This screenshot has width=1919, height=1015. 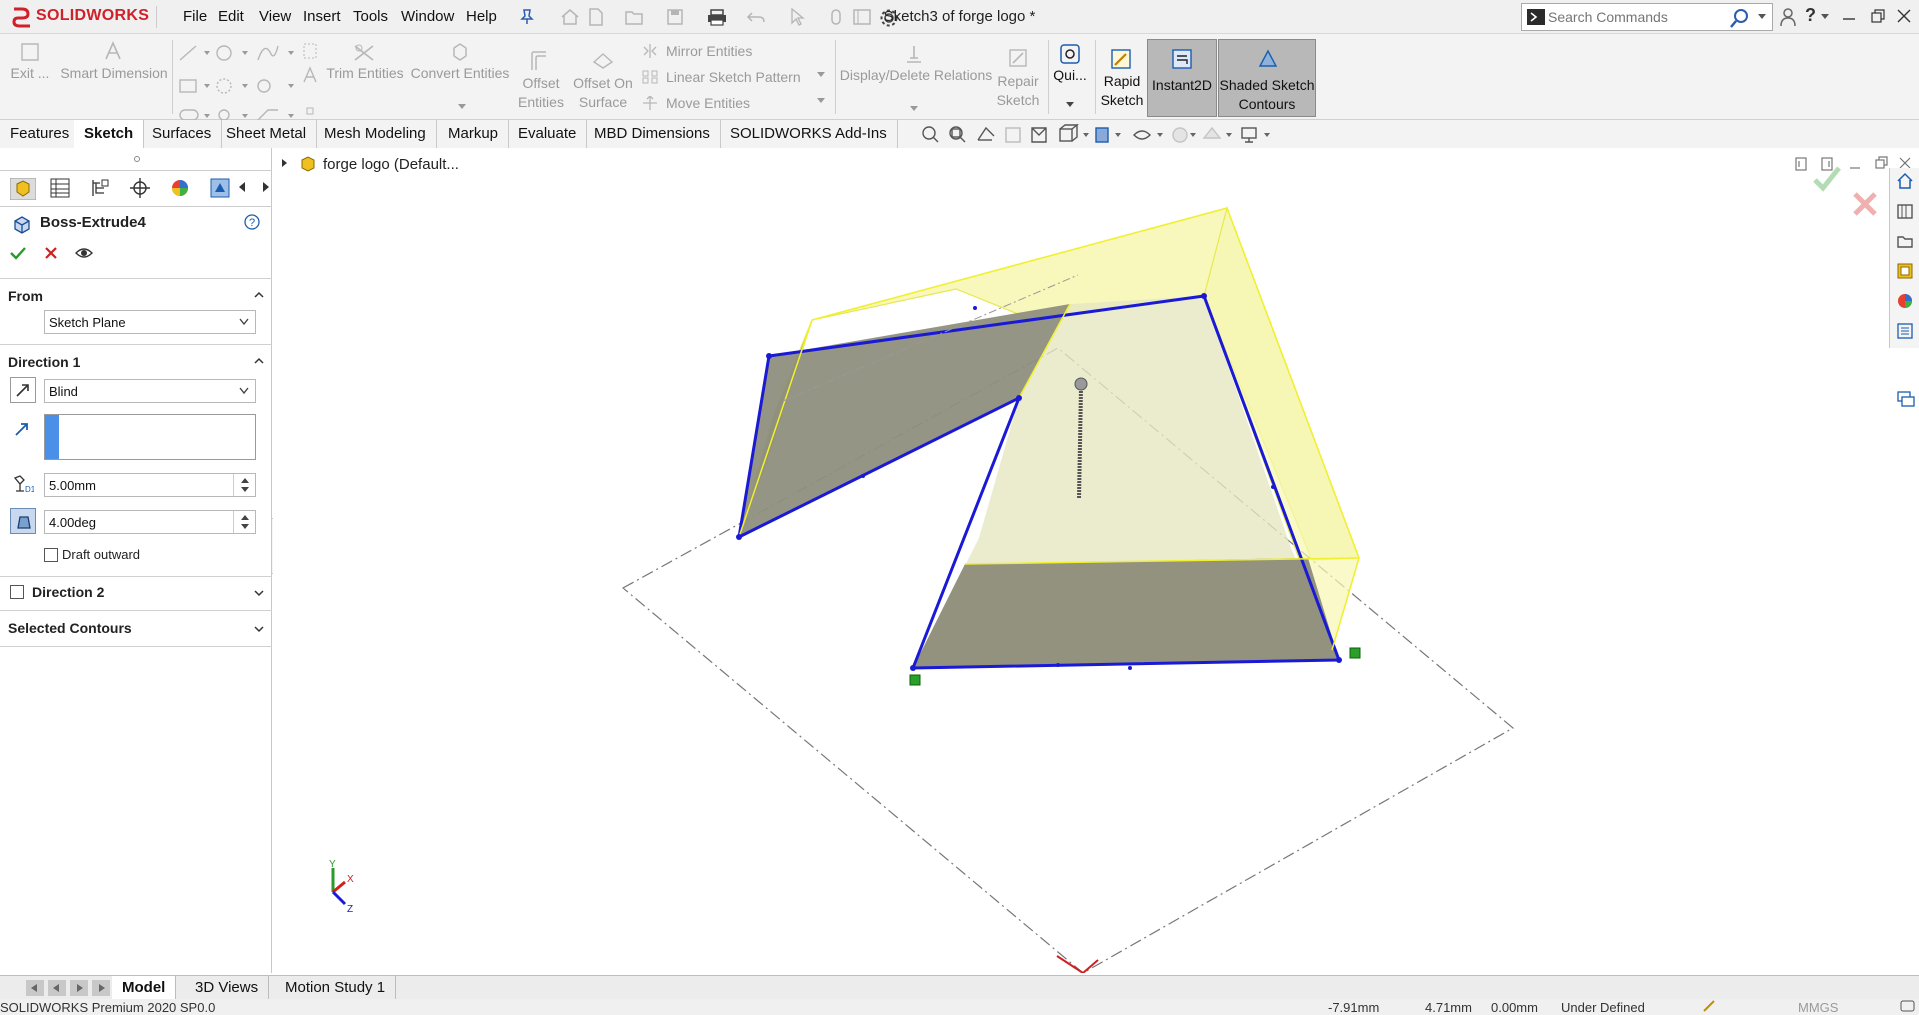 What do you see at coordinates (1643, 17) in the screenshot?
I see `search-input` at bounding box center [1643, 17].